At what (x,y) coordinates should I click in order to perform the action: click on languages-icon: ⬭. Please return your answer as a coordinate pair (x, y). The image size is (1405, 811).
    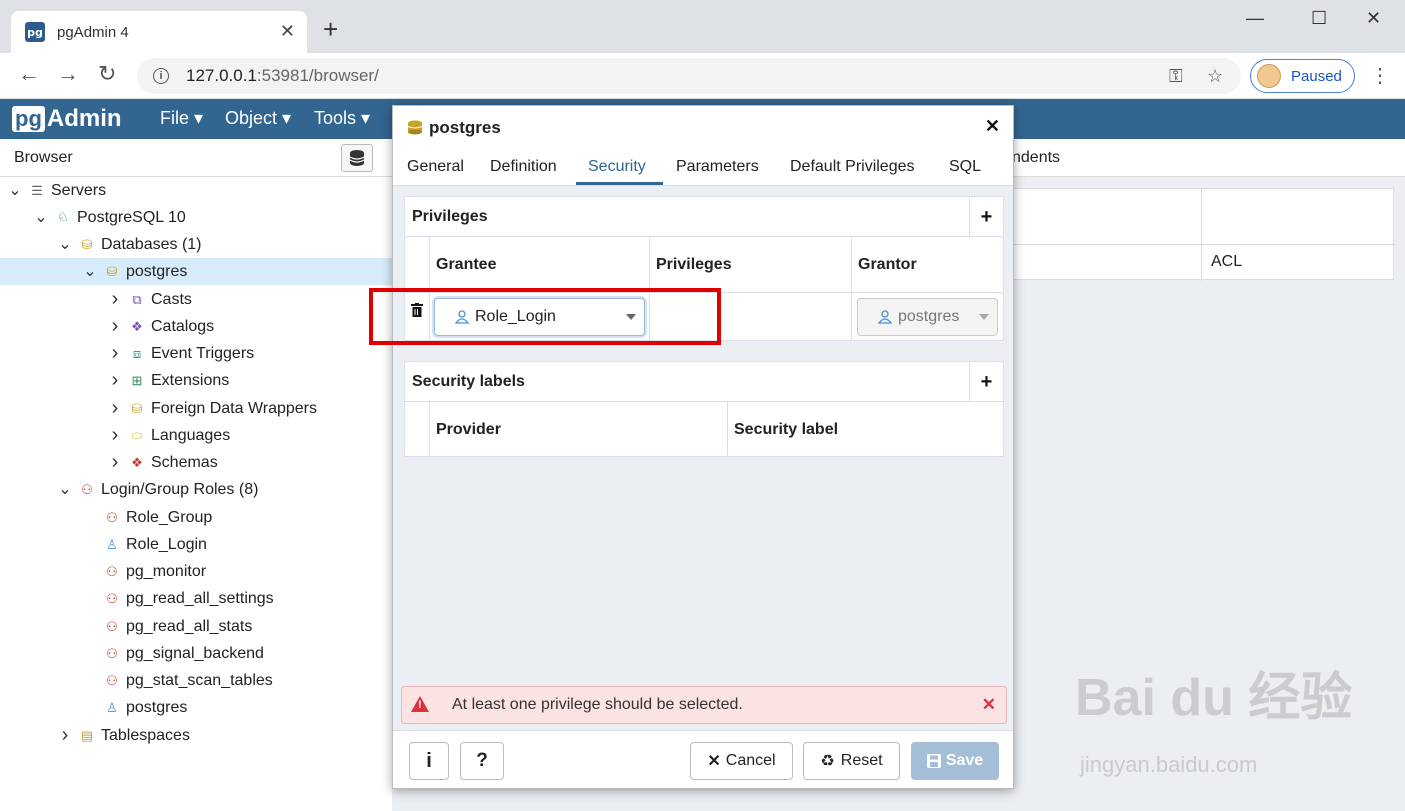
    Looking at the image, I should click on (137, 435).